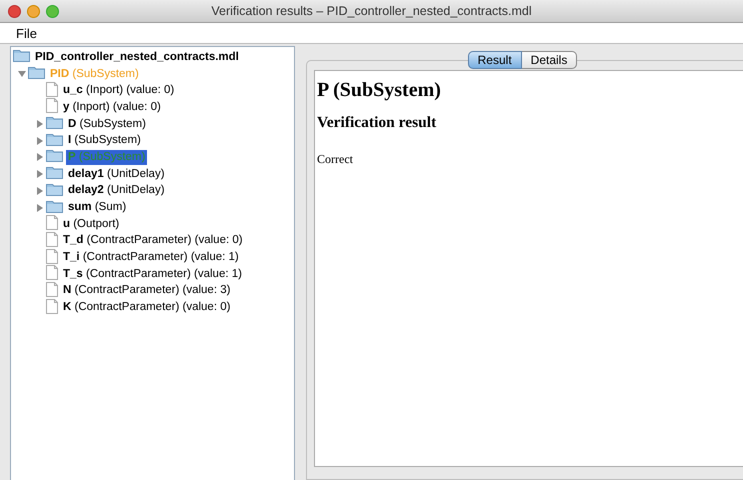  Describe the element at coordinates (91, 224) in the screenshot. I see `tree-item: u (Outport)` at that location.